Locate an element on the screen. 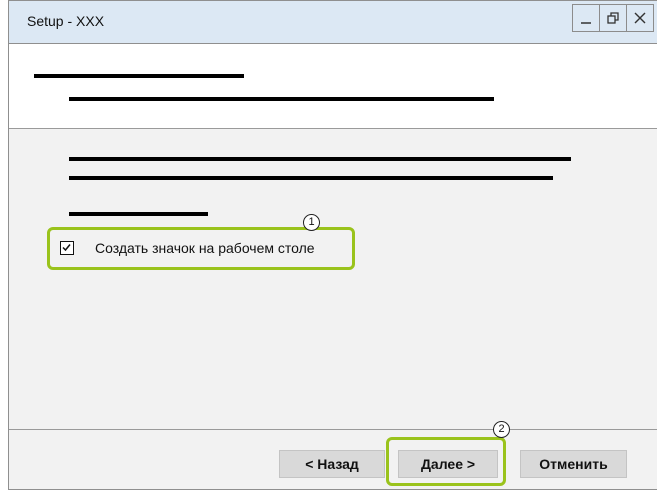  group-heading-placeholder is located at coordinates (138, 214).